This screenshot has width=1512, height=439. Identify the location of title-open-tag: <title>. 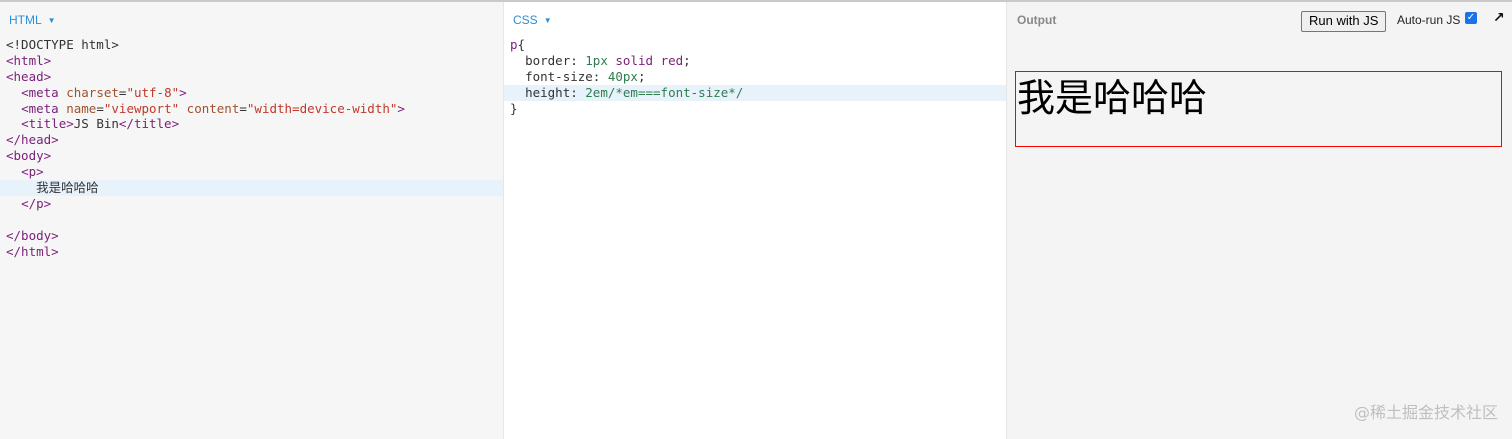
(47, 124).